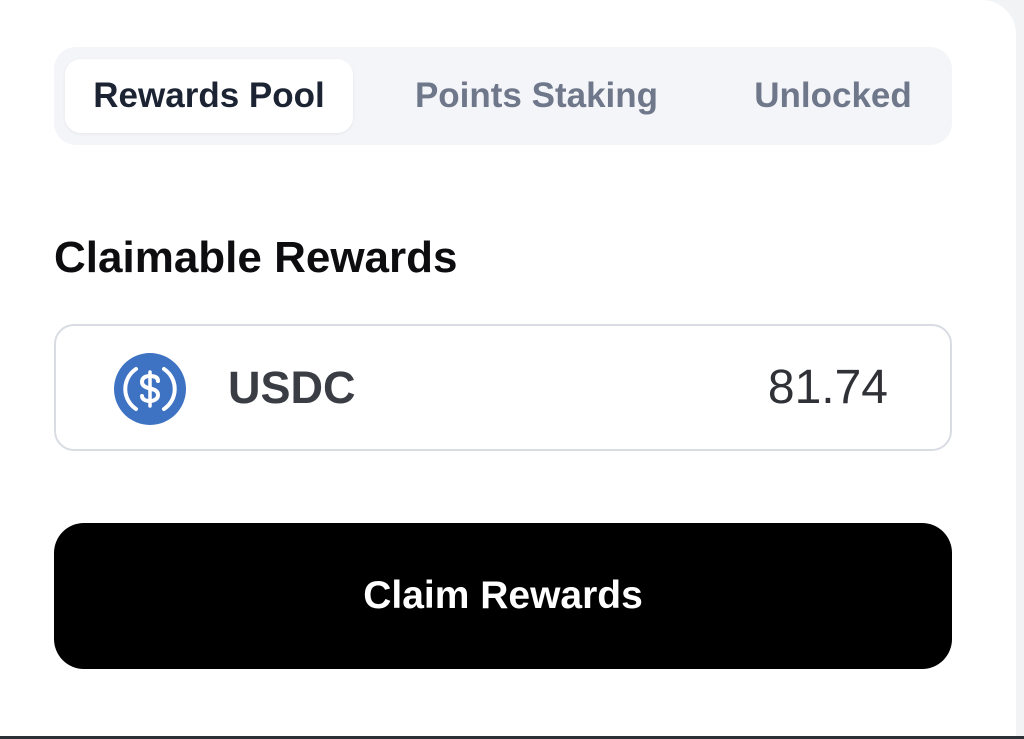 The height and width of the screenshot is (739, 1024). I want to click on tab-rewards-pool: Rewards Pool, so click(209, 96).